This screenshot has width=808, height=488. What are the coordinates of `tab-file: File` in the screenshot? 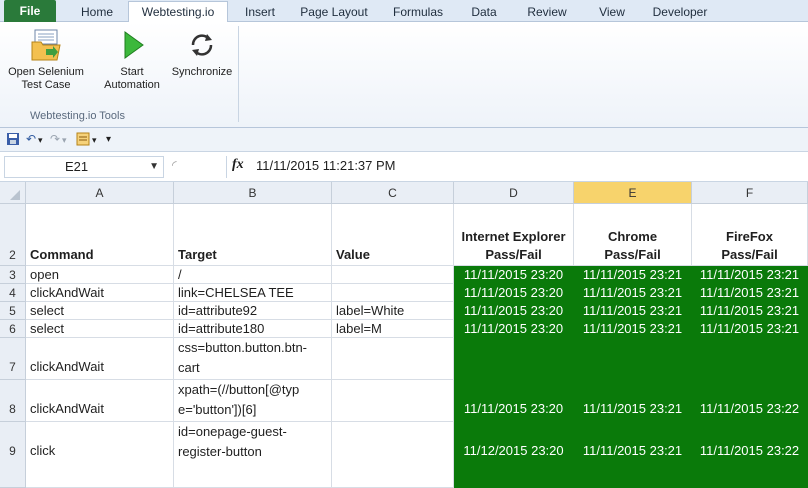 It's located at (30, 11).